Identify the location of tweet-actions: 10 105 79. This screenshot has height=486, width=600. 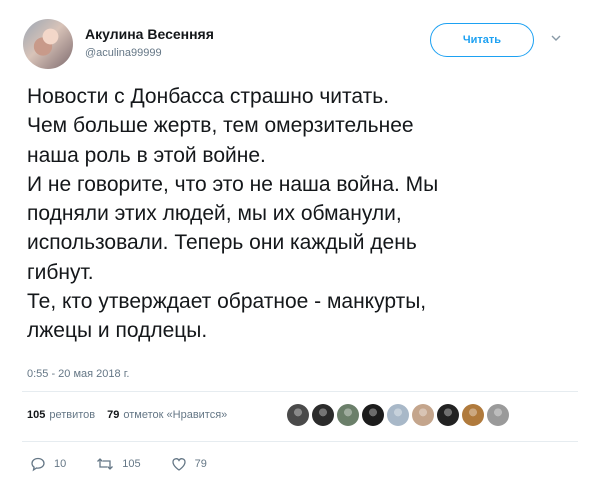
(133, 464).